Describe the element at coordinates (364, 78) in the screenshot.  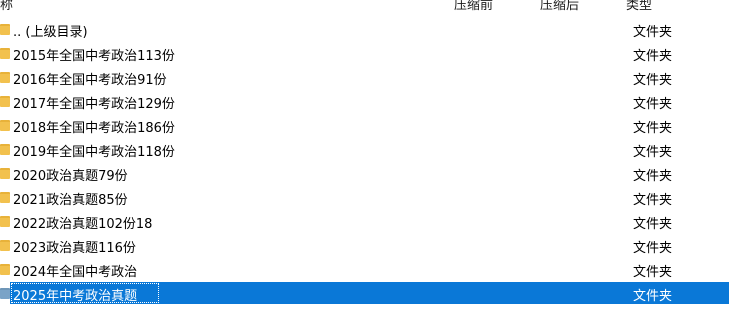
I see `list-item: 2016年全国中考政治91份 文件夹` at that location.